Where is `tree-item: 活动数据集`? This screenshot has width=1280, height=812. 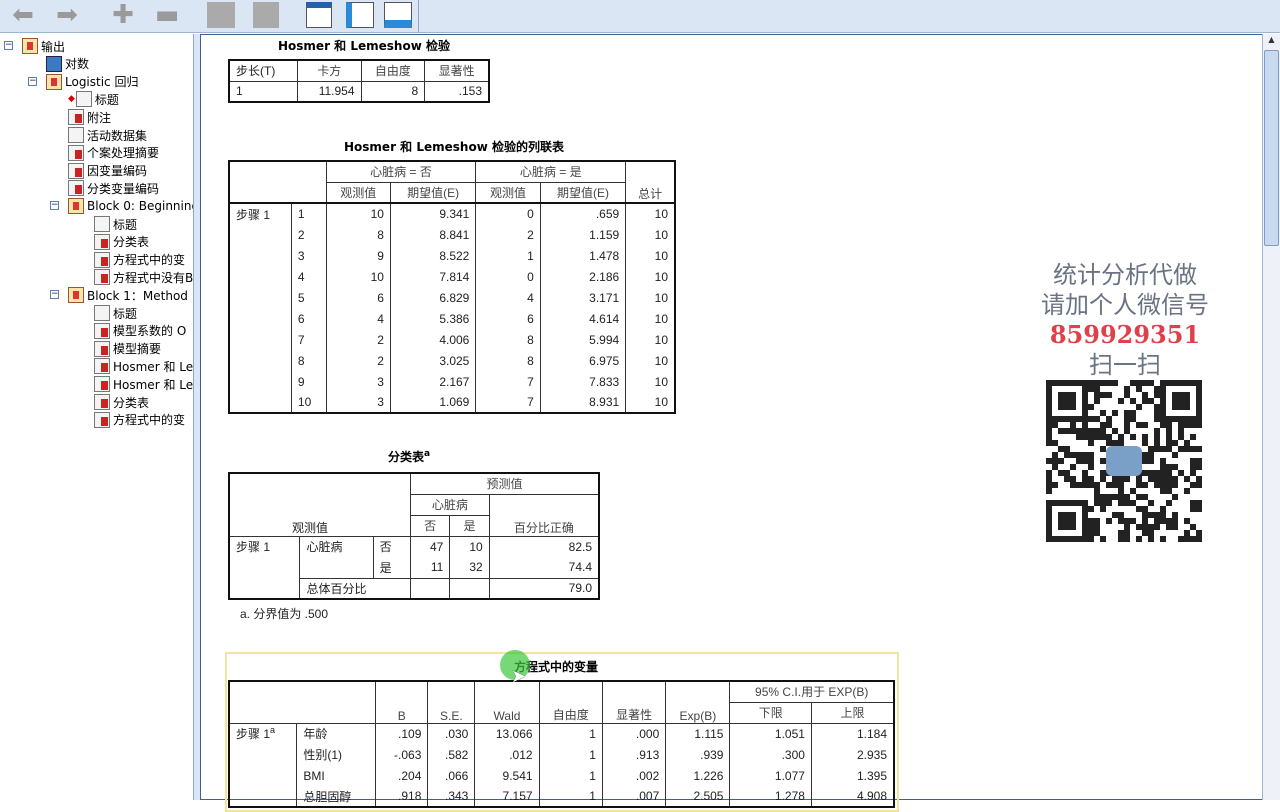 tree-item: 活动数据集 is located at coordinates (107, 135).